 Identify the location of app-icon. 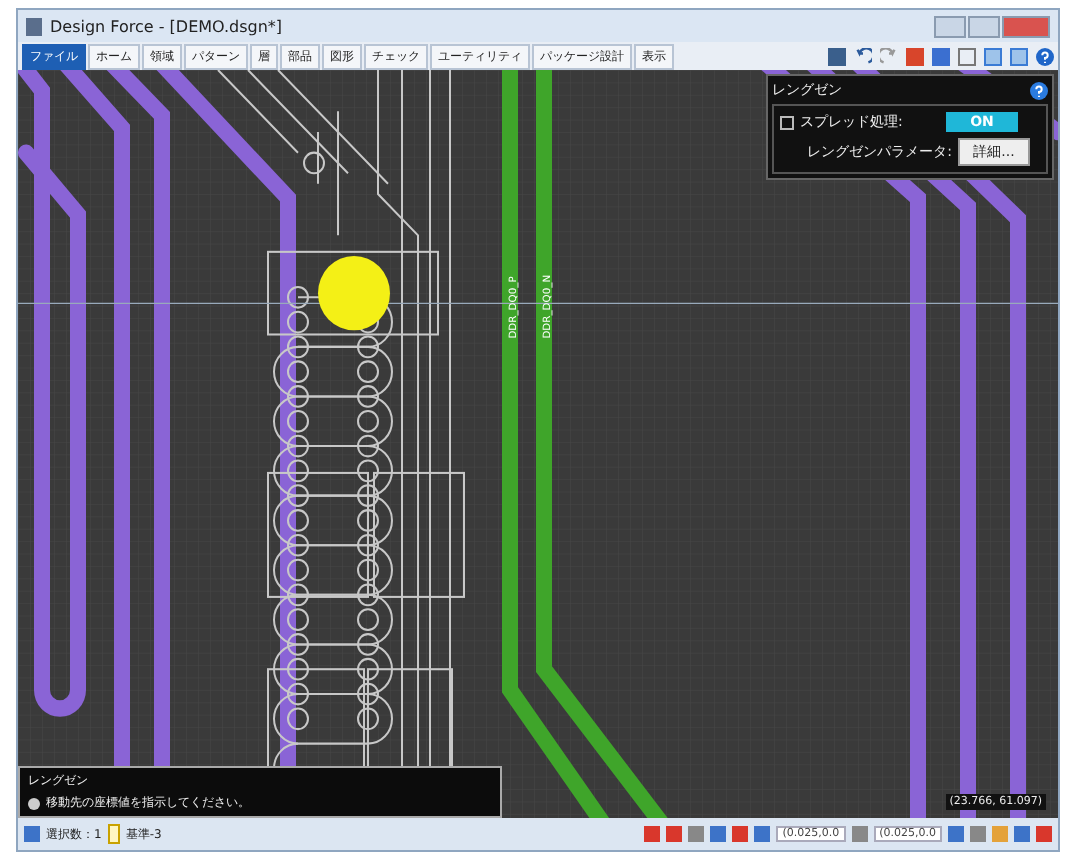
(34, 26).